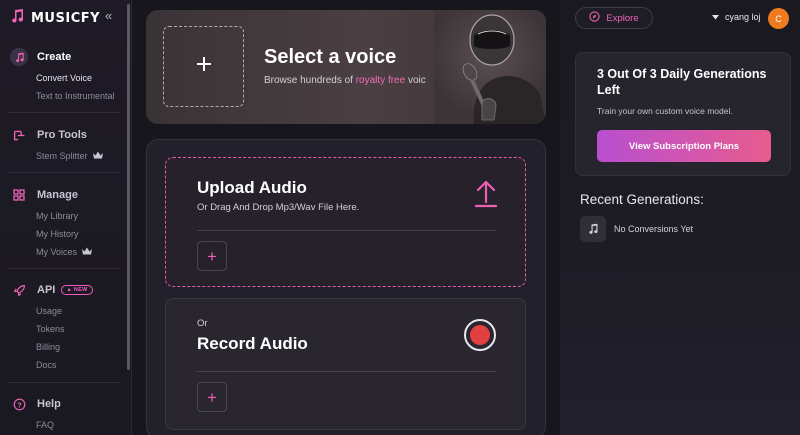  I want to click on help-icon: ?, so click(19, 404).